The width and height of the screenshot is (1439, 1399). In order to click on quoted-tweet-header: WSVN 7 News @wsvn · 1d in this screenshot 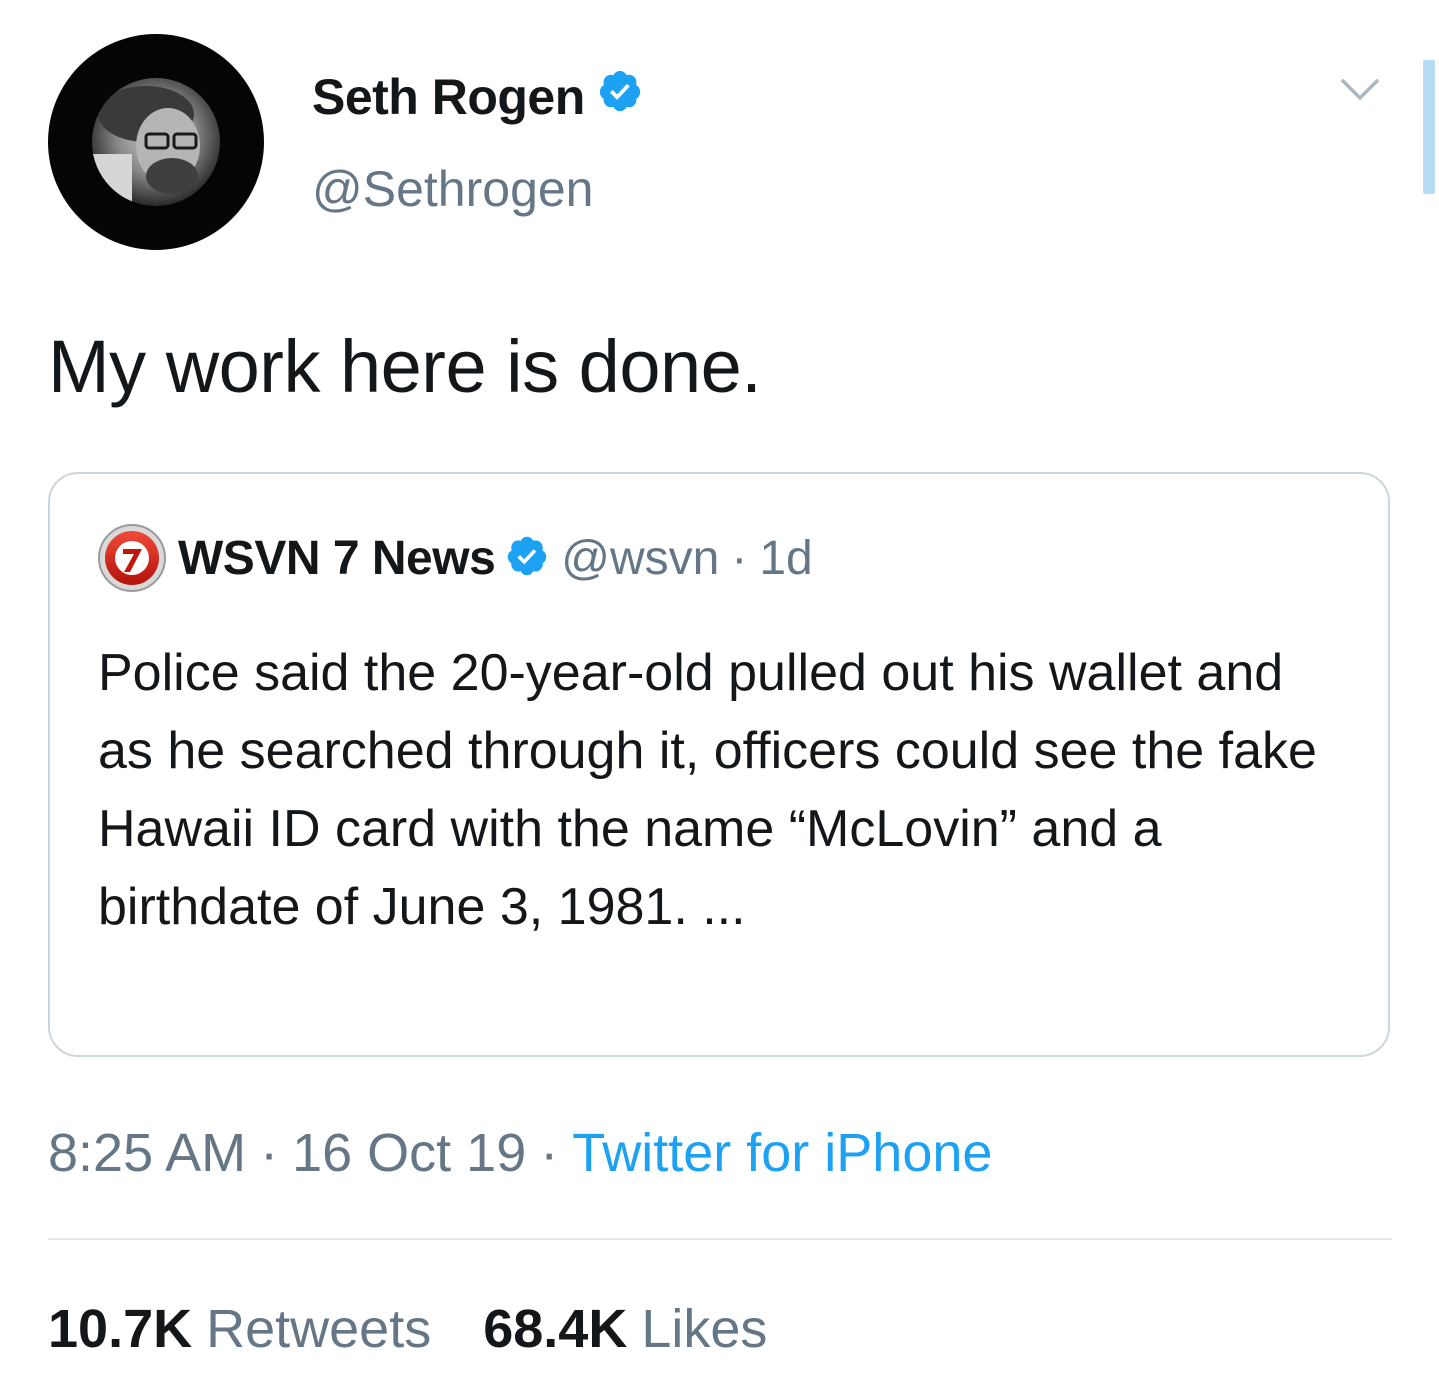, I will do `click(454, 558)`.